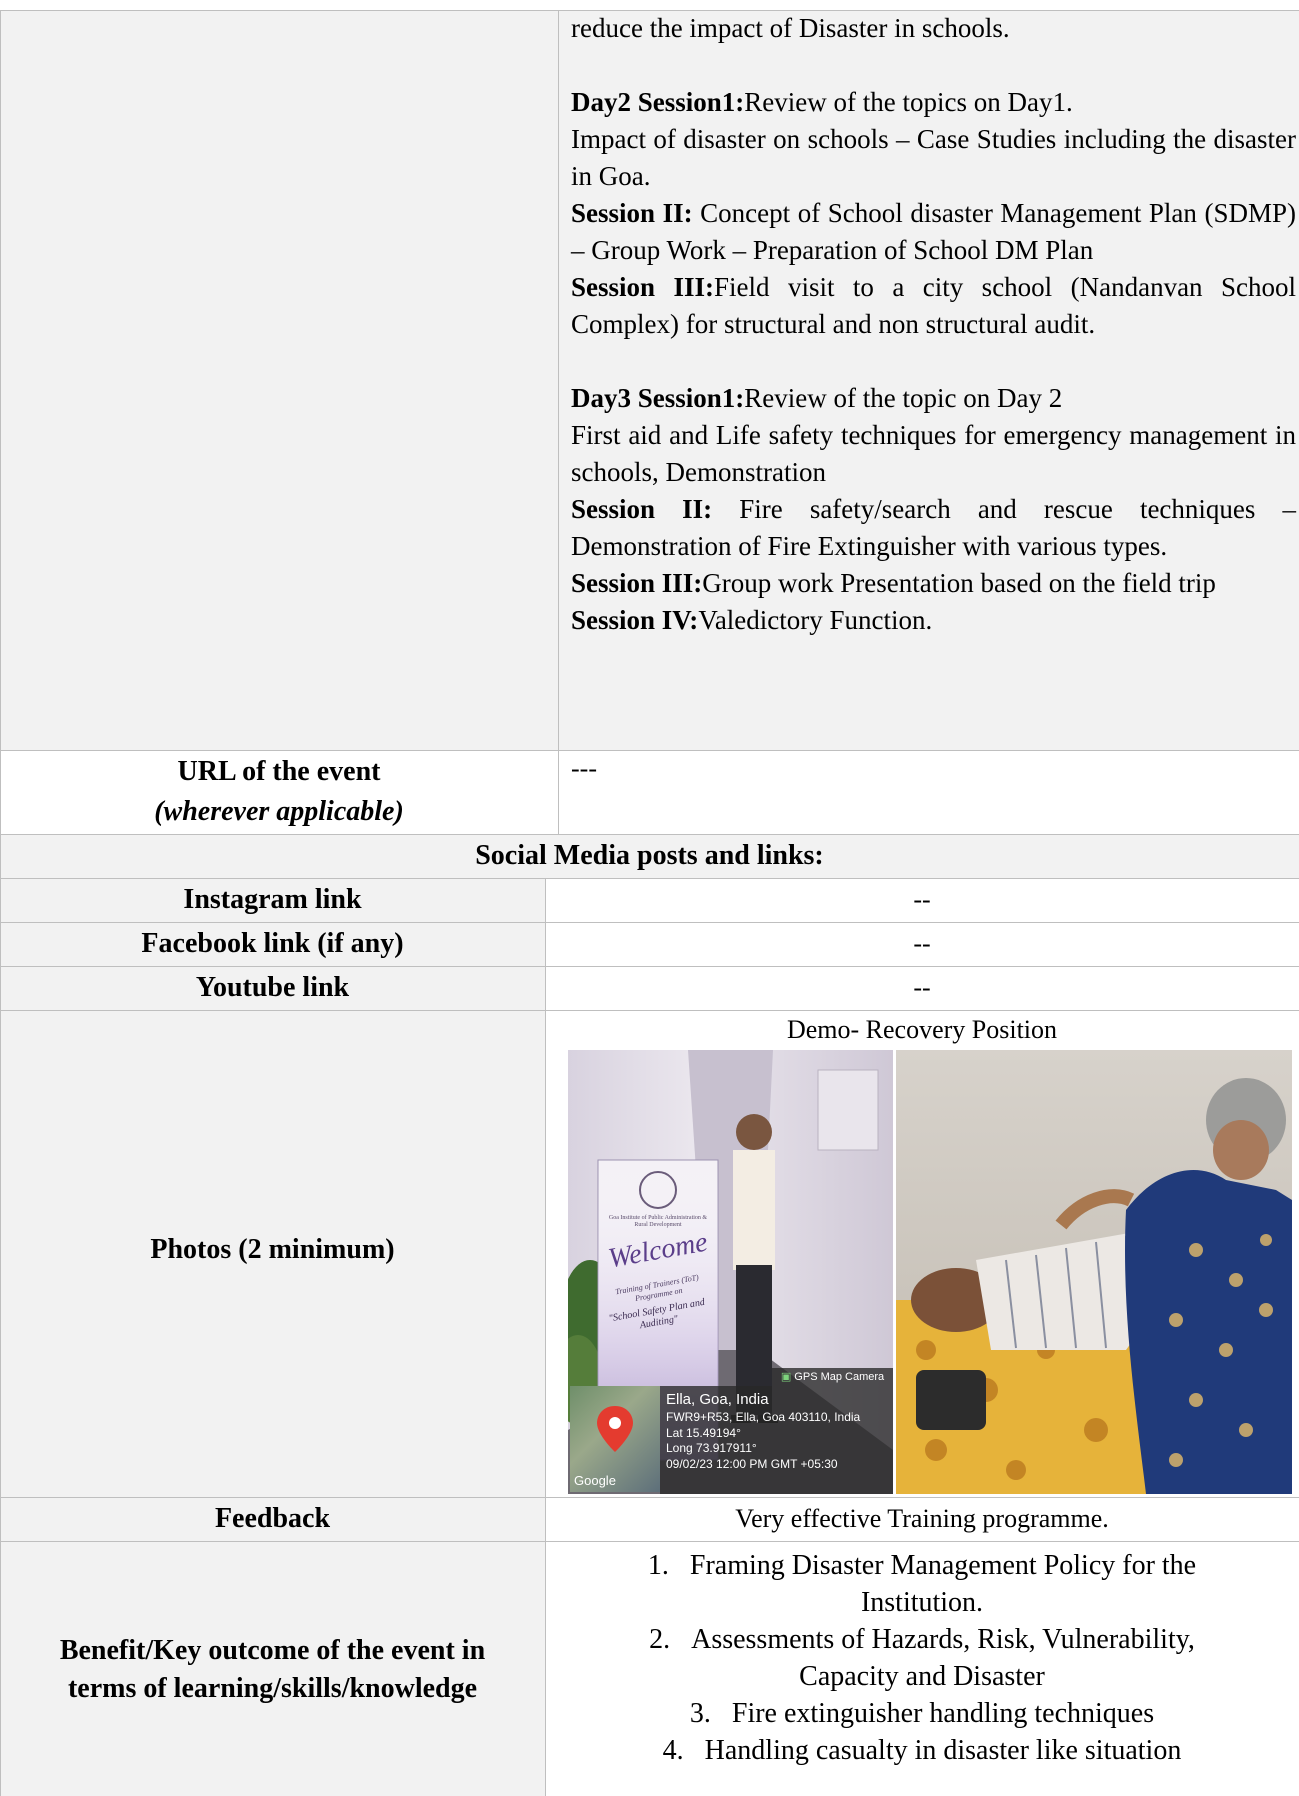  Describe the element at coordinates (272, 1249) in the screenshot. I see `photos-label: Photos (2 minimum)` at that location.